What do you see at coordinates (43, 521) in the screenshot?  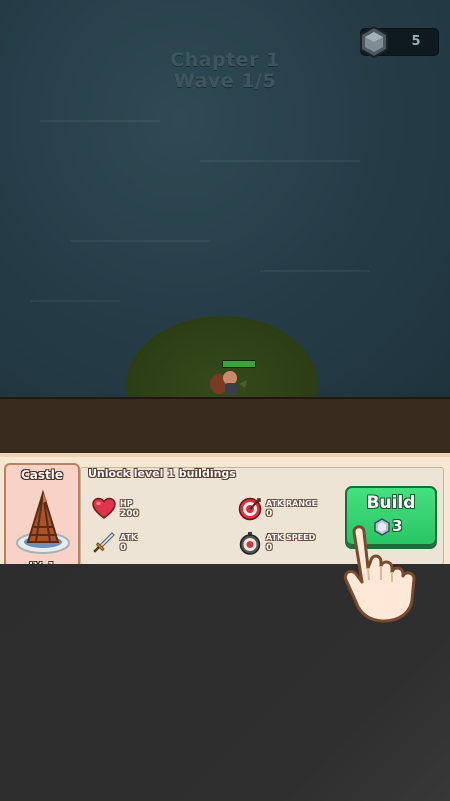 I see `castle-tower-icon` at bounding box center [43, 521].